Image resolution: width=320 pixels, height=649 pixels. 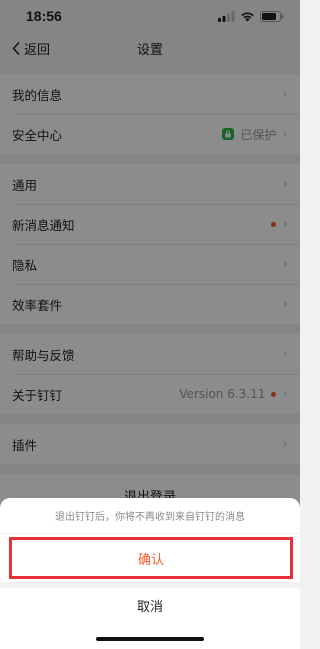 What do you see at coordinates (150, 639) in the screenshot?
I see `home-indicator` at bounding box center [150, 639].